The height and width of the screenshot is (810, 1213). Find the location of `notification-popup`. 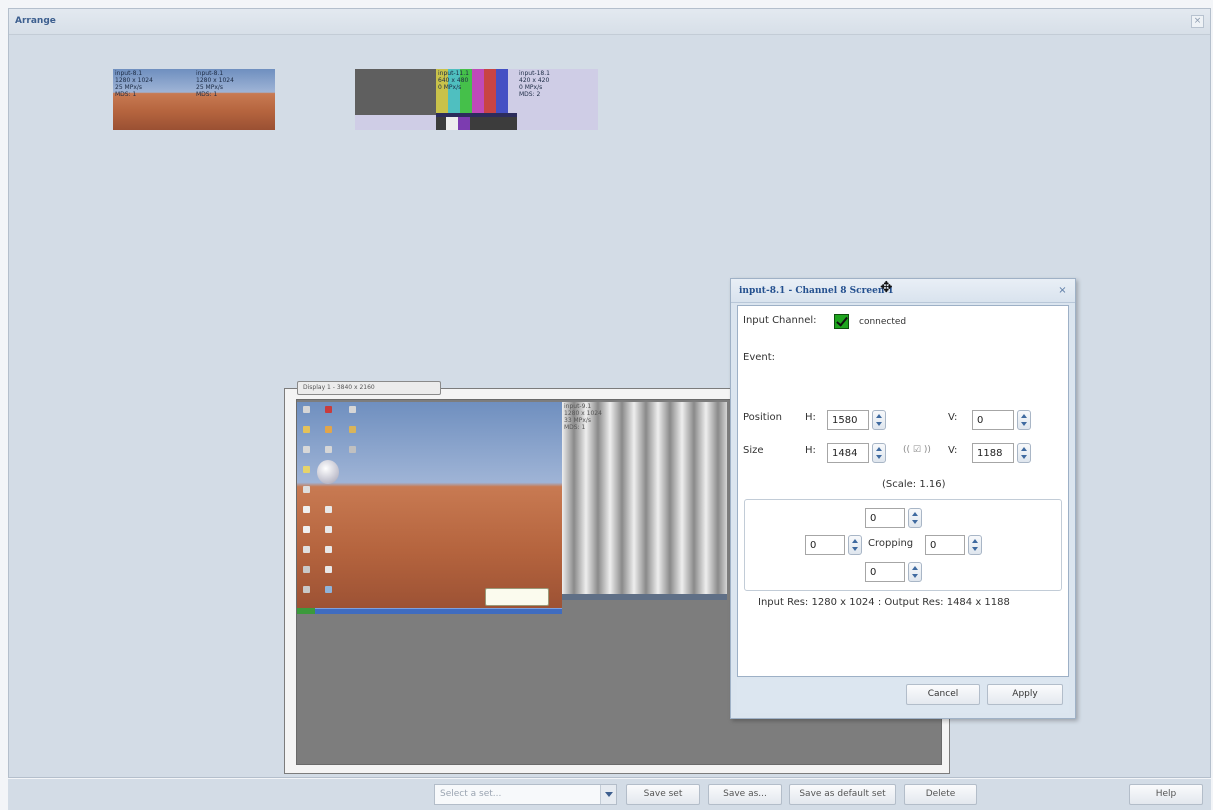

notification-popup is located at coordinates (517, 597).